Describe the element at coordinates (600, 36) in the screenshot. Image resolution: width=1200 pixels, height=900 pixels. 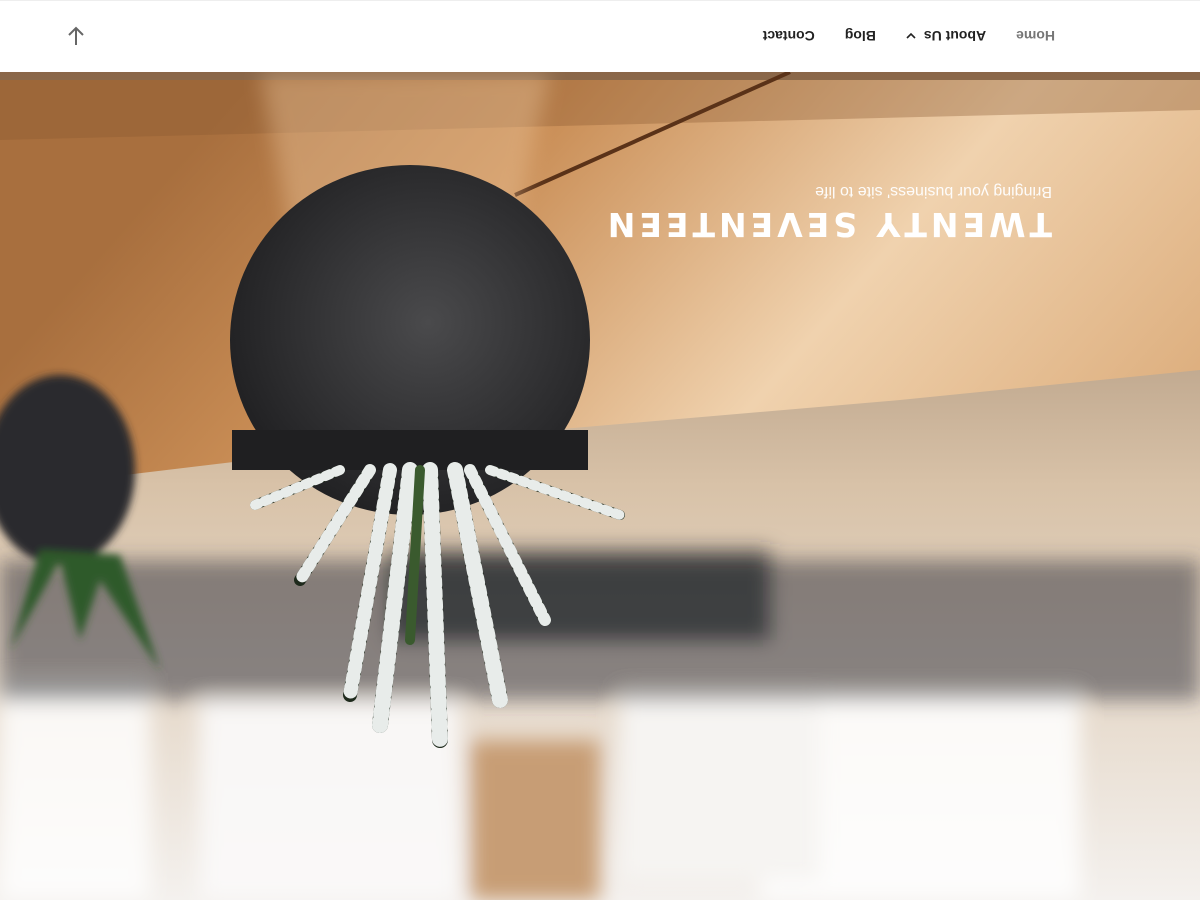
I see `navigation-bar: Home About Us Blog Contact` at that location.